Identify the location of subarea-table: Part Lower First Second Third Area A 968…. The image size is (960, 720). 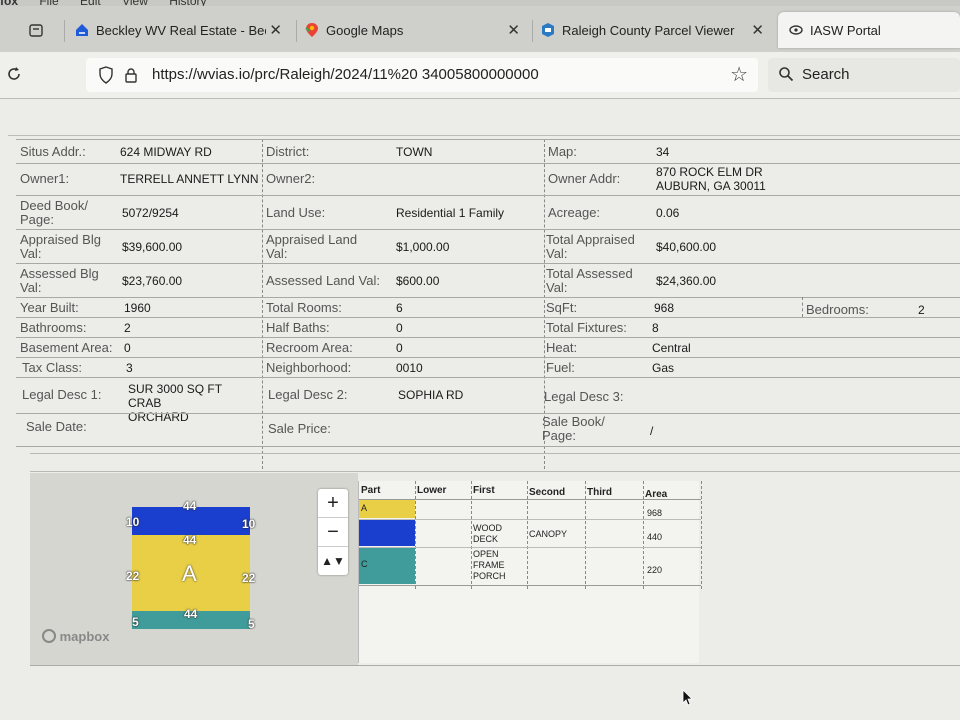
(530, 572).